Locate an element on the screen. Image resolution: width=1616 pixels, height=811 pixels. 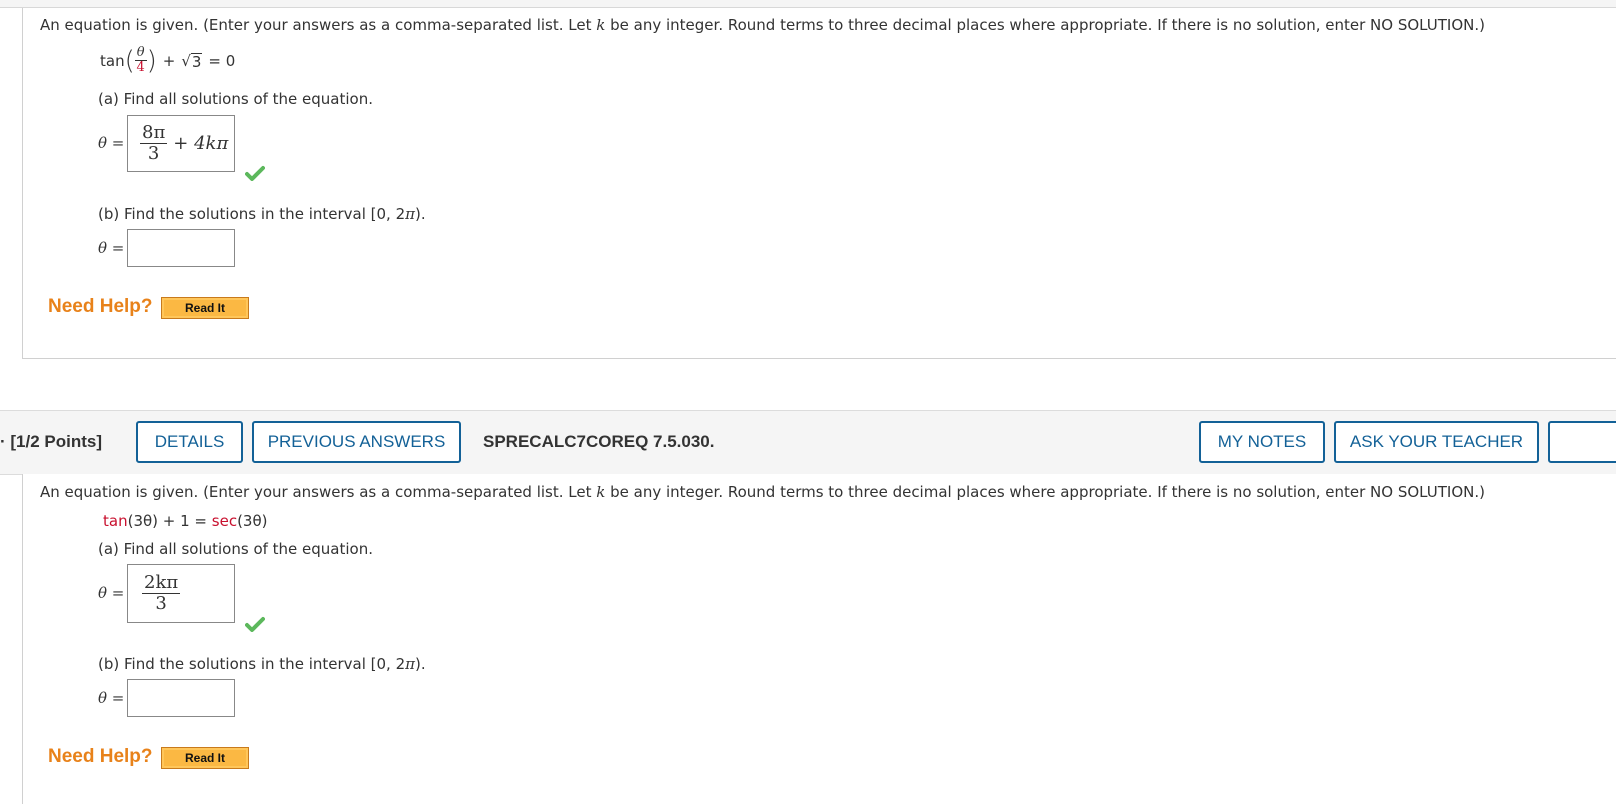
equation-rhs: = 0 is located at coordinates (222, 60).